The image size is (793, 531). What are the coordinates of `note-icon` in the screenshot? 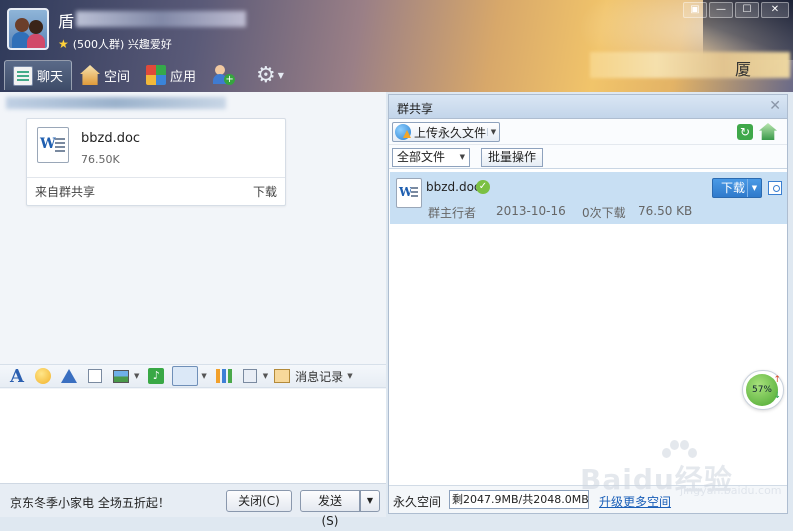 It's located at (95, 376).